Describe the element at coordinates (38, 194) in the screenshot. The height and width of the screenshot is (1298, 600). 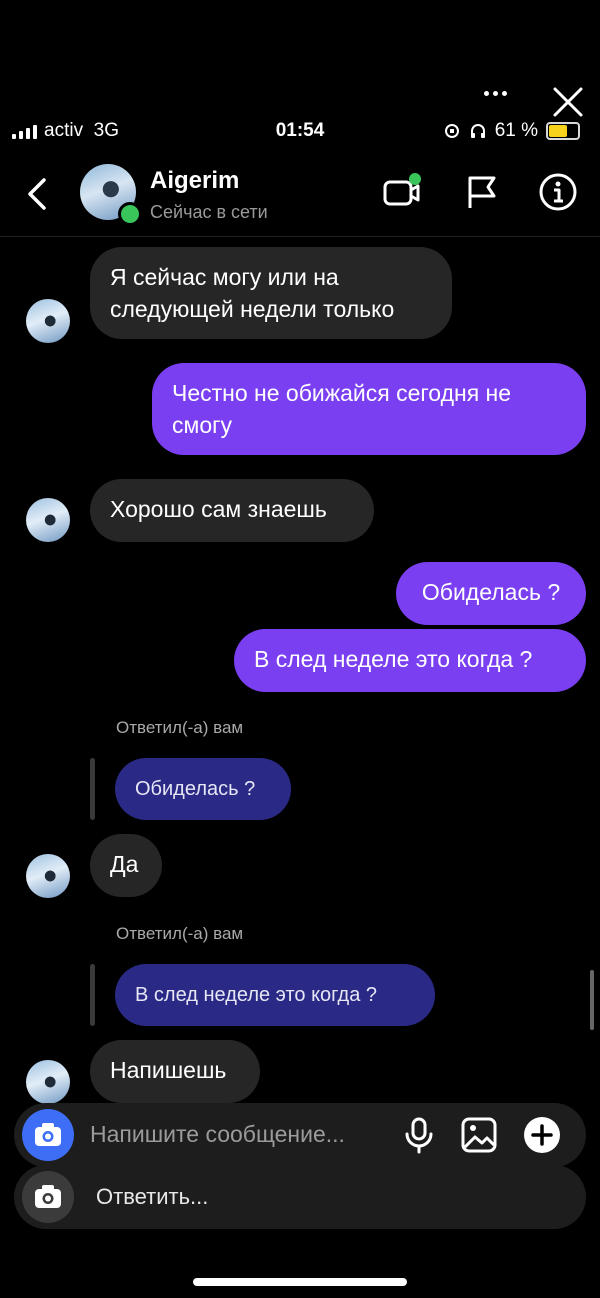
I see `back-icon` at that location.